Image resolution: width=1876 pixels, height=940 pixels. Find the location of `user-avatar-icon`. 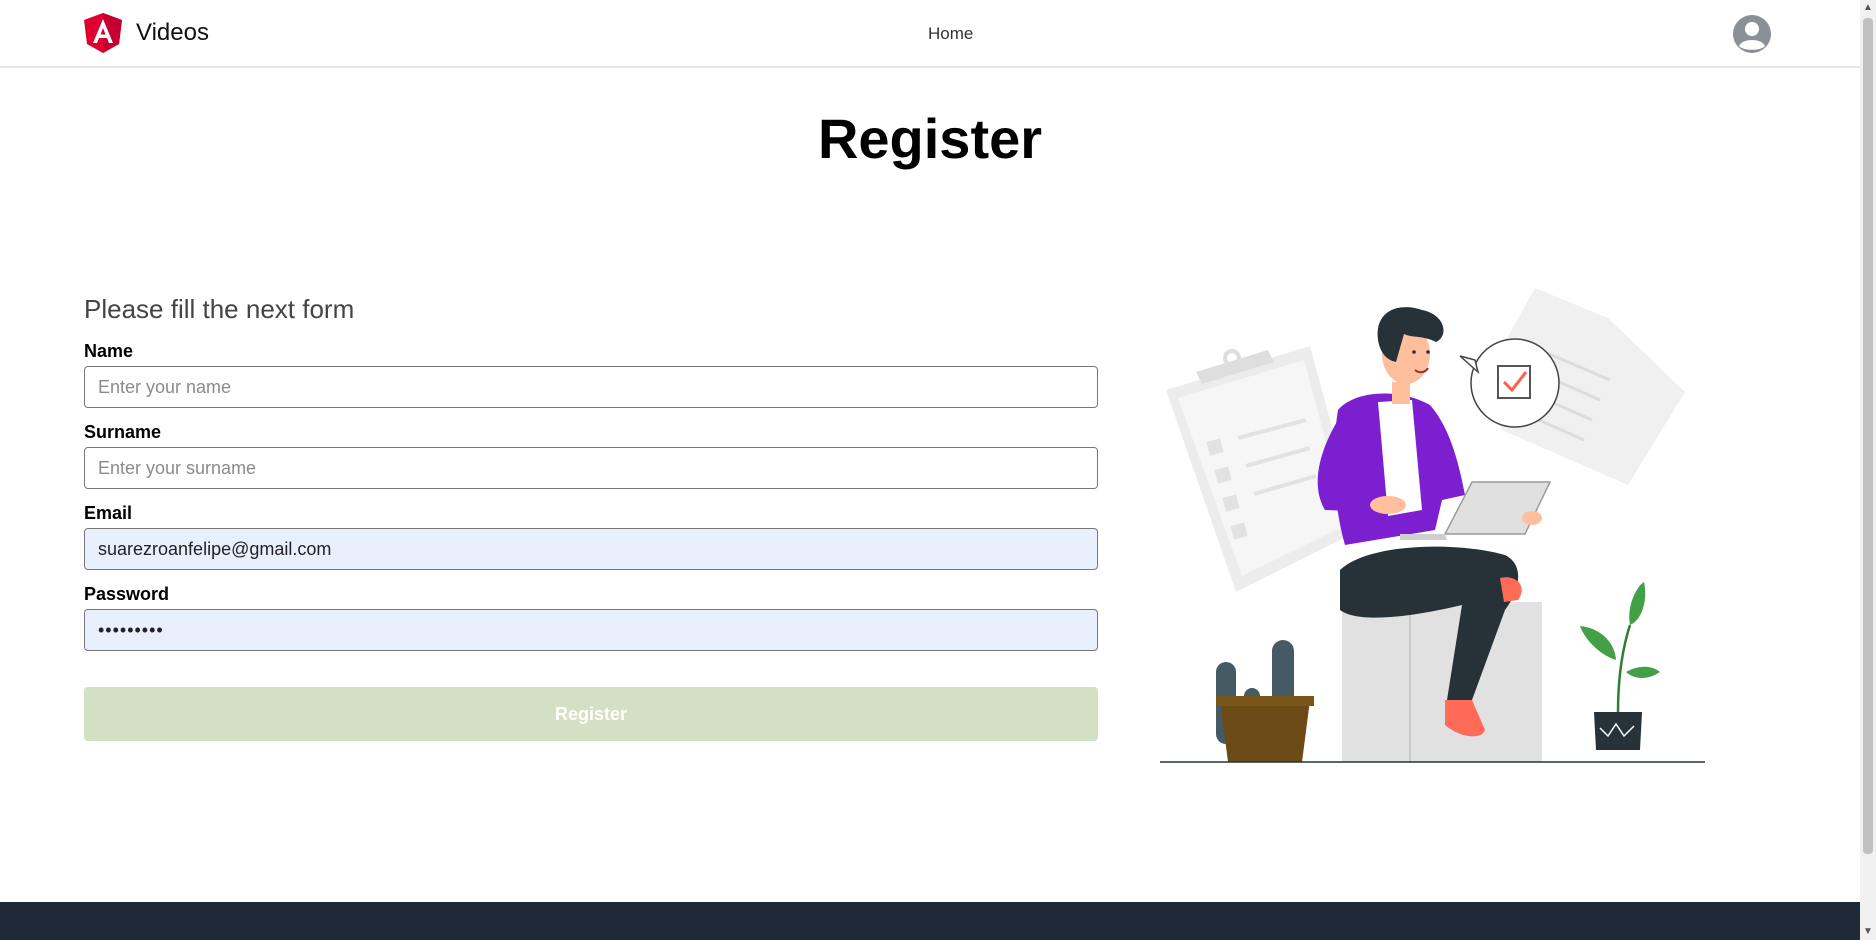

user-avatar-icon is located at coordinates (1752, 34).